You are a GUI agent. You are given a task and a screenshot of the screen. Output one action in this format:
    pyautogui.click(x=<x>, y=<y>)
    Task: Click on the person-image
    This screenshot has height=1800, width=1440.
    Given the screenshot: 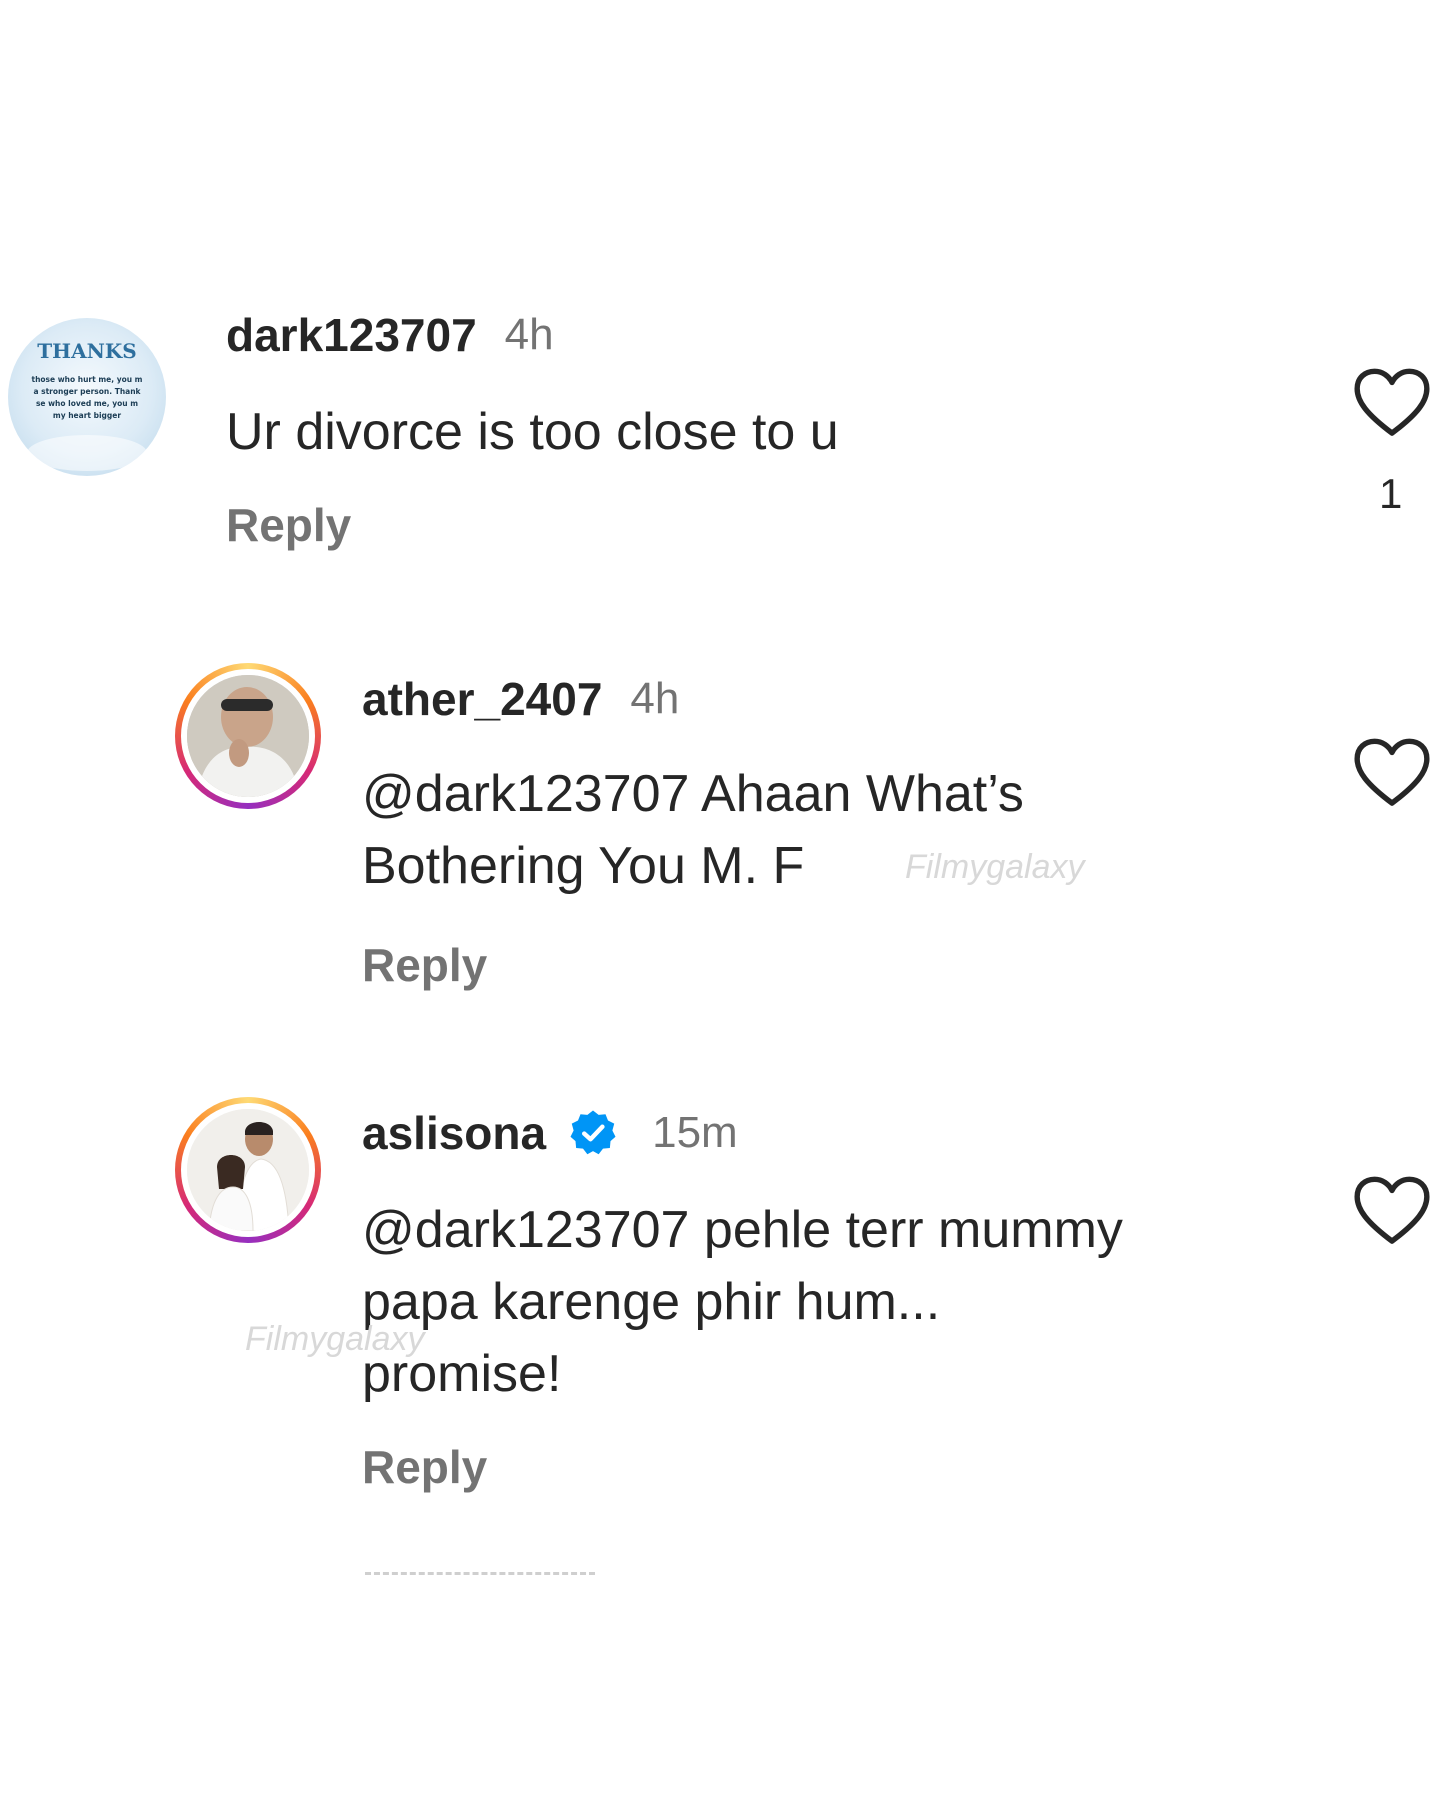 What is the action you would take?
    pyautogui.click(x=248, y=736)
    